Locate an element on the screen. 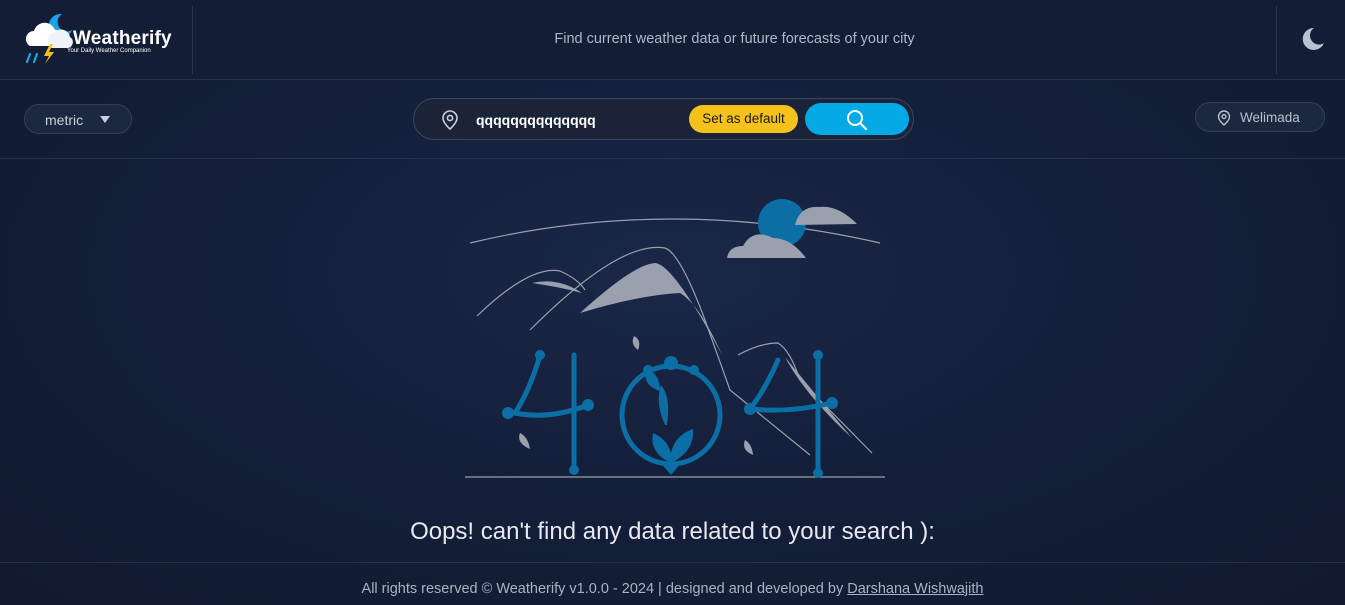  logo-subtitle: Your Daily Weather Companion is located at coordinates (109, 51).